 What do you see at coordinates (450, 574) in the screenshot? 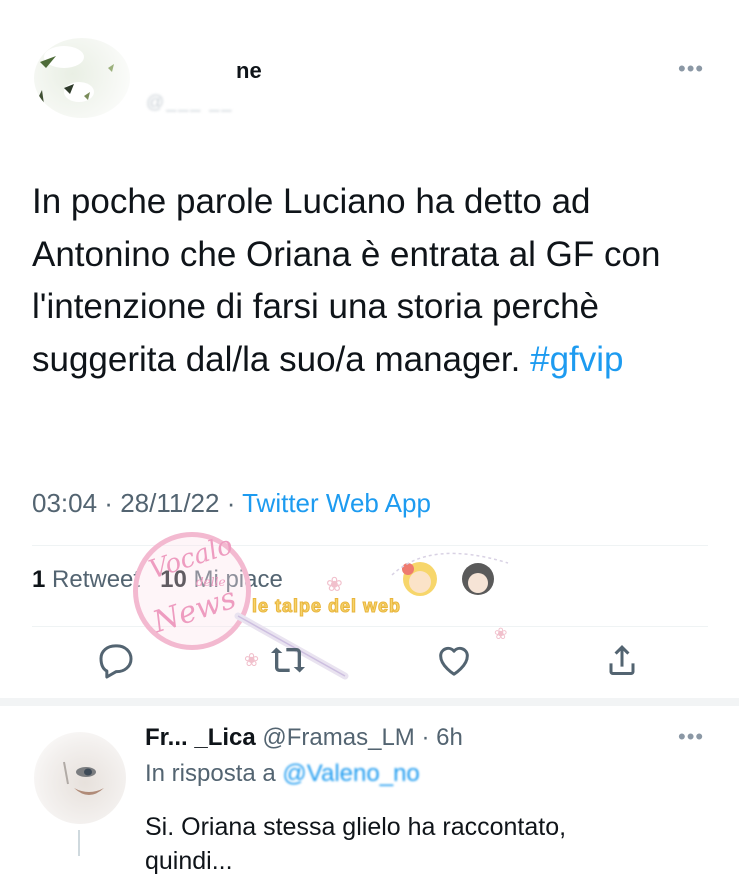
I see `watermark-characters-icon` at bounding box center [450, 574].